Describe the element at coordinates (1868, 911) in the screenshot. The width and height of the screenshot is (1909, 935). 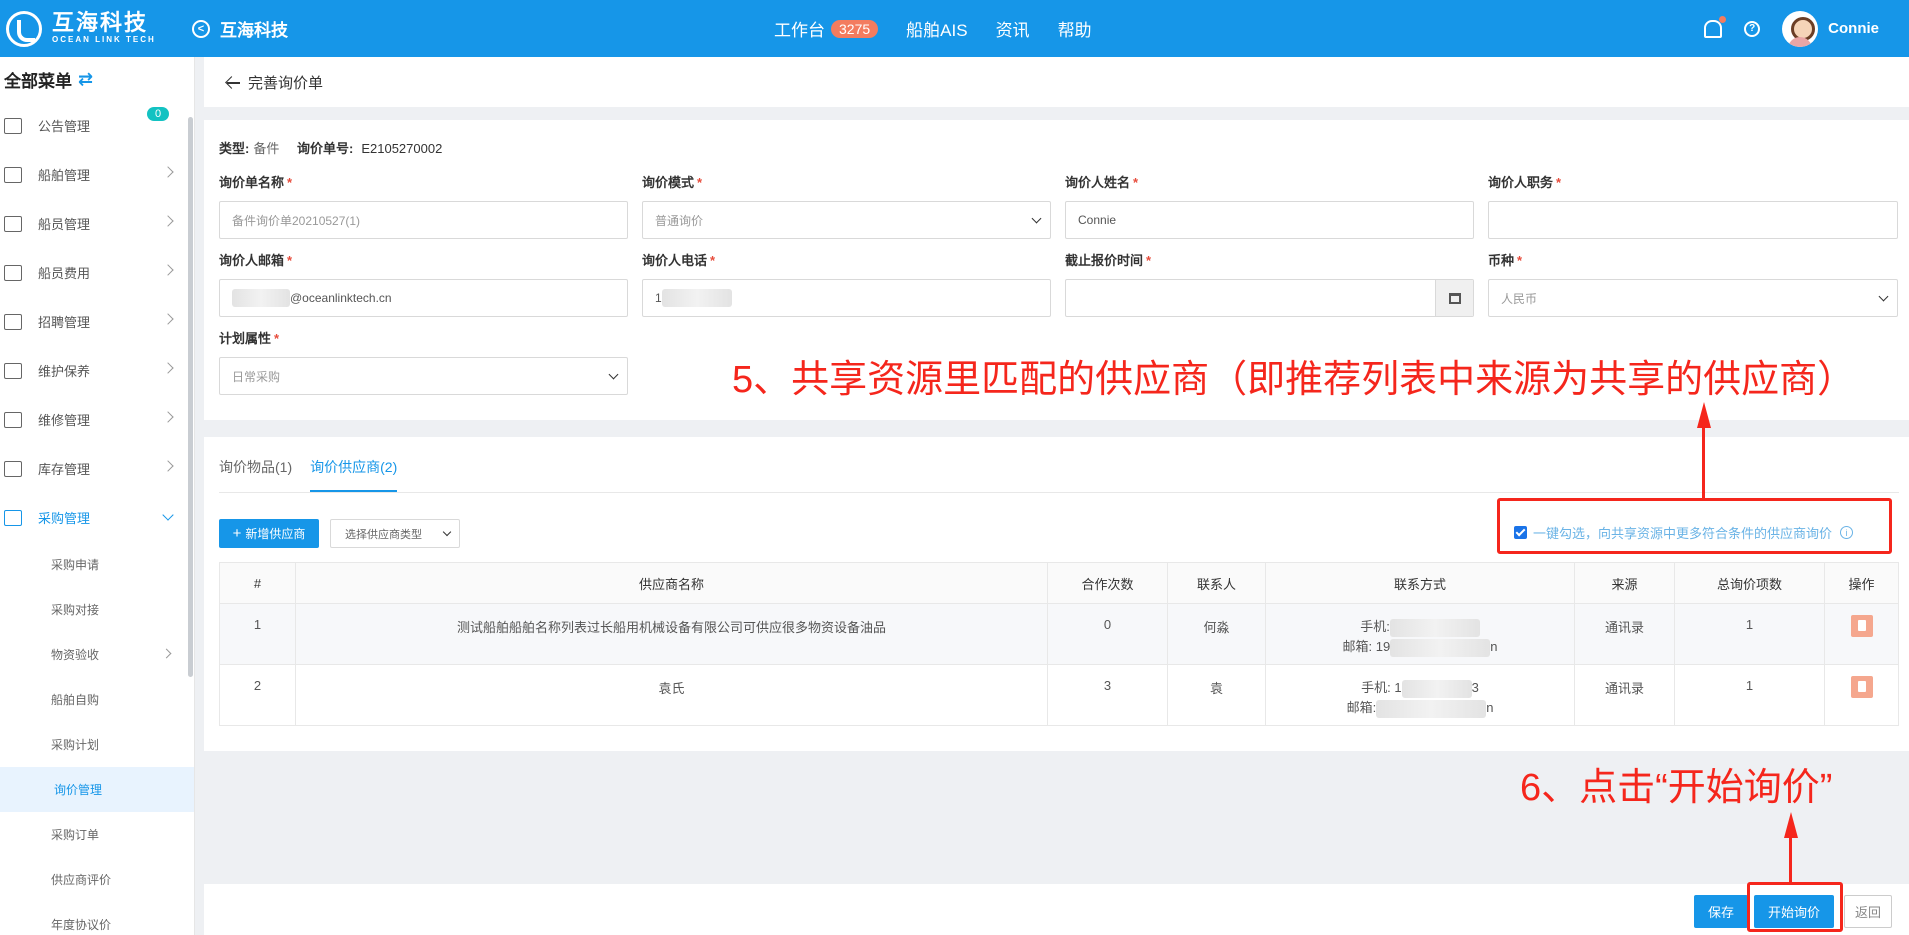
I see `back-button: 返回` at that location.